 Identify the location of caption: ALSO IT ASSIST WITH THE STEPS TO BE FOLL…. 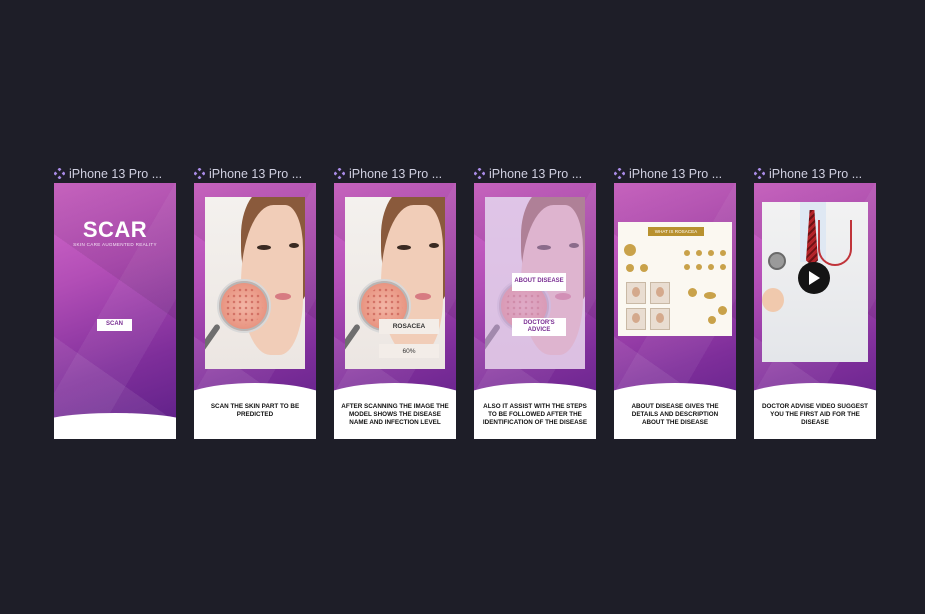
(535, 414).